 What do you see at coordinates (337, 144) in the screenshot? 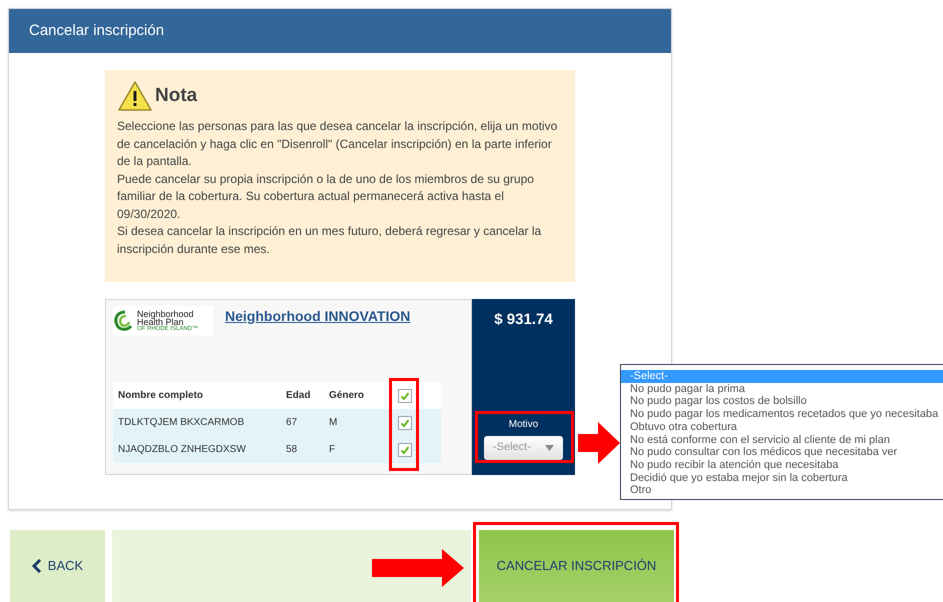
I see `note-text: Seleccione las personas para las que desea cancelar la inscripción, elija un motivo de cancelación y haga clic en "Disenroll" (Cancelar inscripción) en la parte inferior de la pantalla.` at bounding box center [337, 144].